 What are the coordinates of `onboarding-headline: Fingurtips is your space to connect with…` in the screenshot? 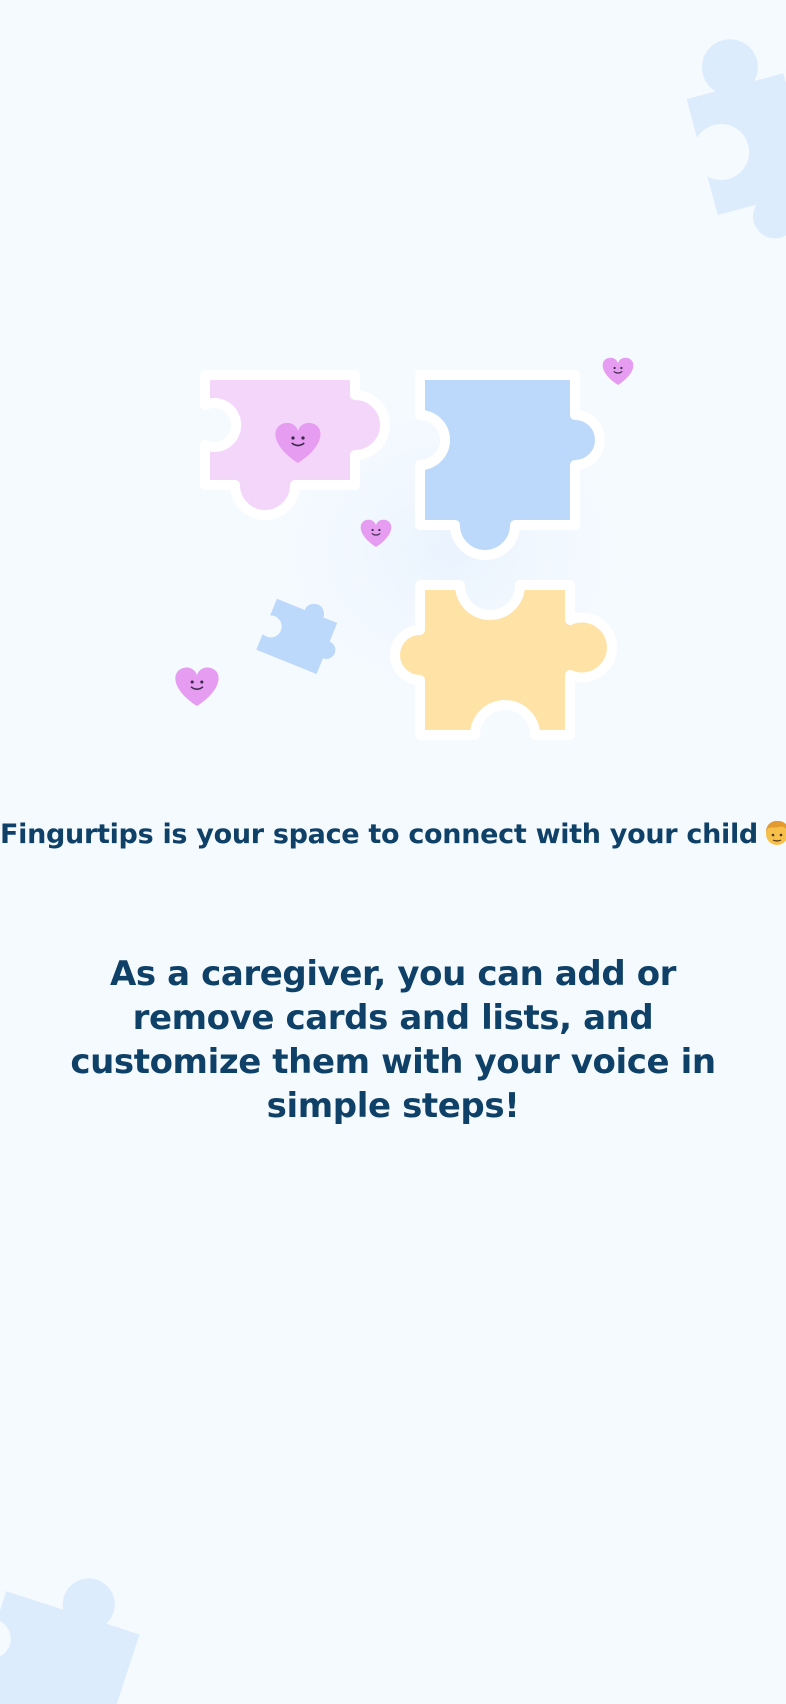 It's located at (393, 834).